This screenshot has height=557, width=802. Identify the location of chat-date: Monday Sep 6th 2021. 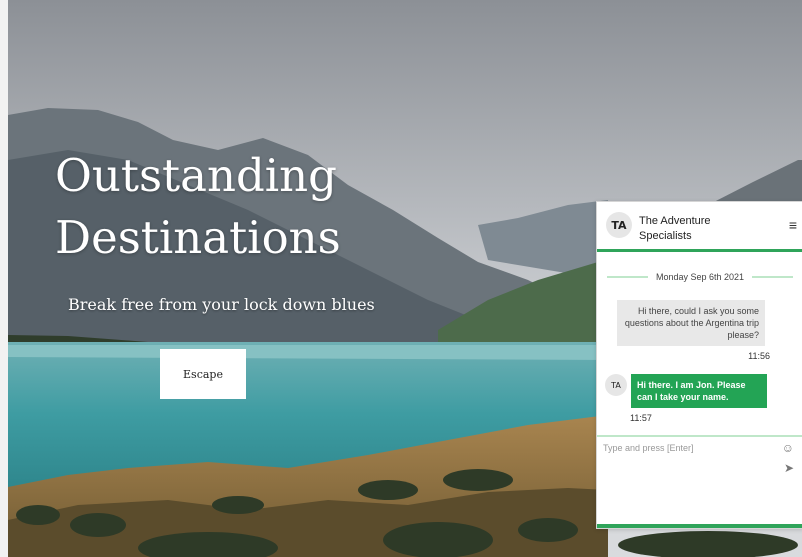
(700, 277).